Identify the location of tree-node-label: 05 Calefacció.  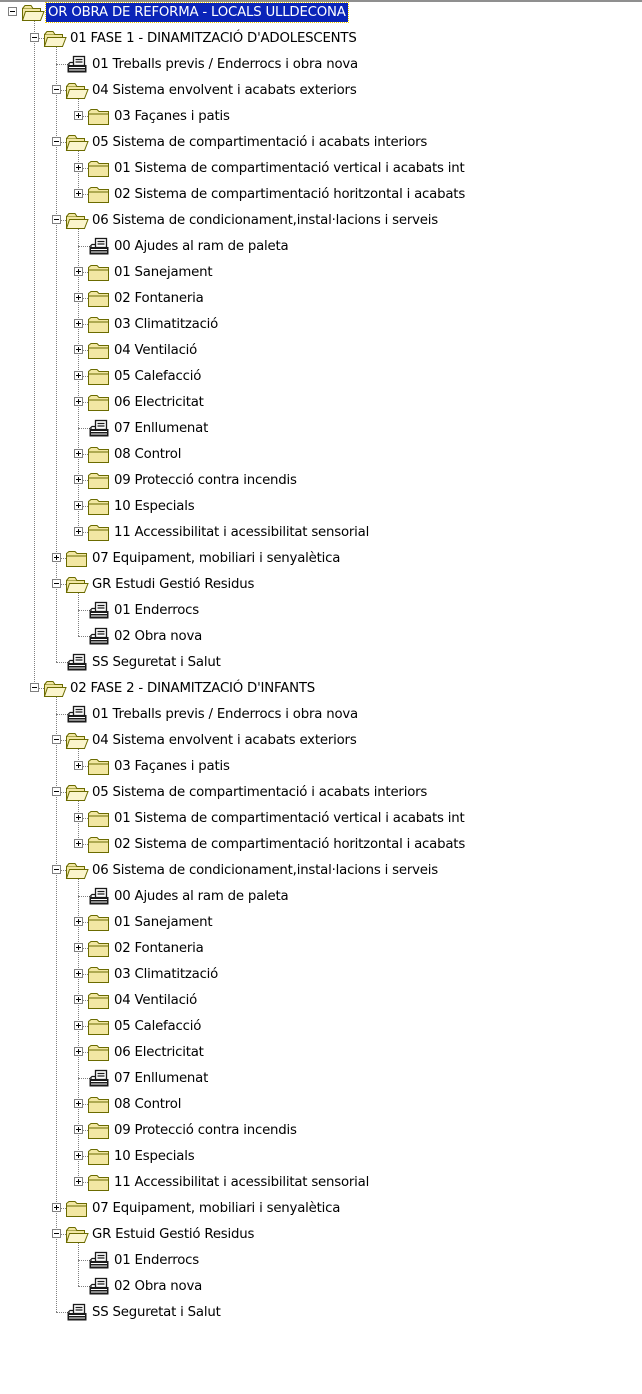
(157, 376).